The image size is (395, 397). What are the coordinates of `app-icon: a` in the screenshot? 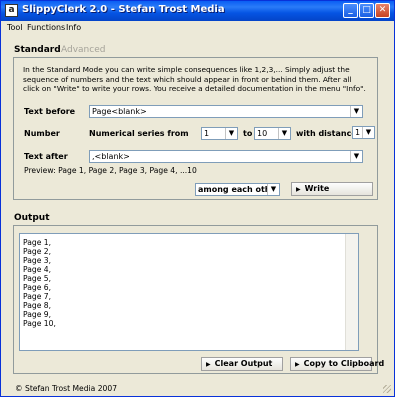 It's located at (11, 10).